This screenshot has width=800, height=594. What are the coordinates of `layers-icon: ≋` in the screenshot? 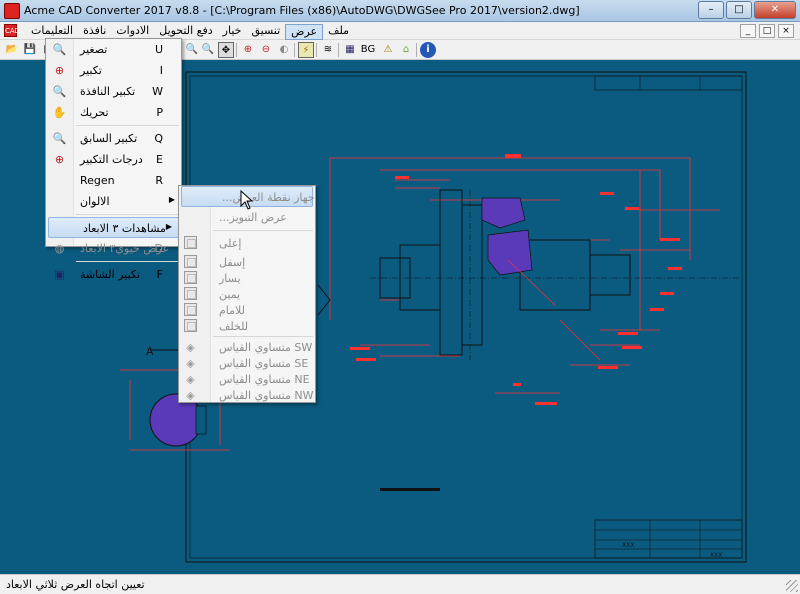 It's located at (328, 50).